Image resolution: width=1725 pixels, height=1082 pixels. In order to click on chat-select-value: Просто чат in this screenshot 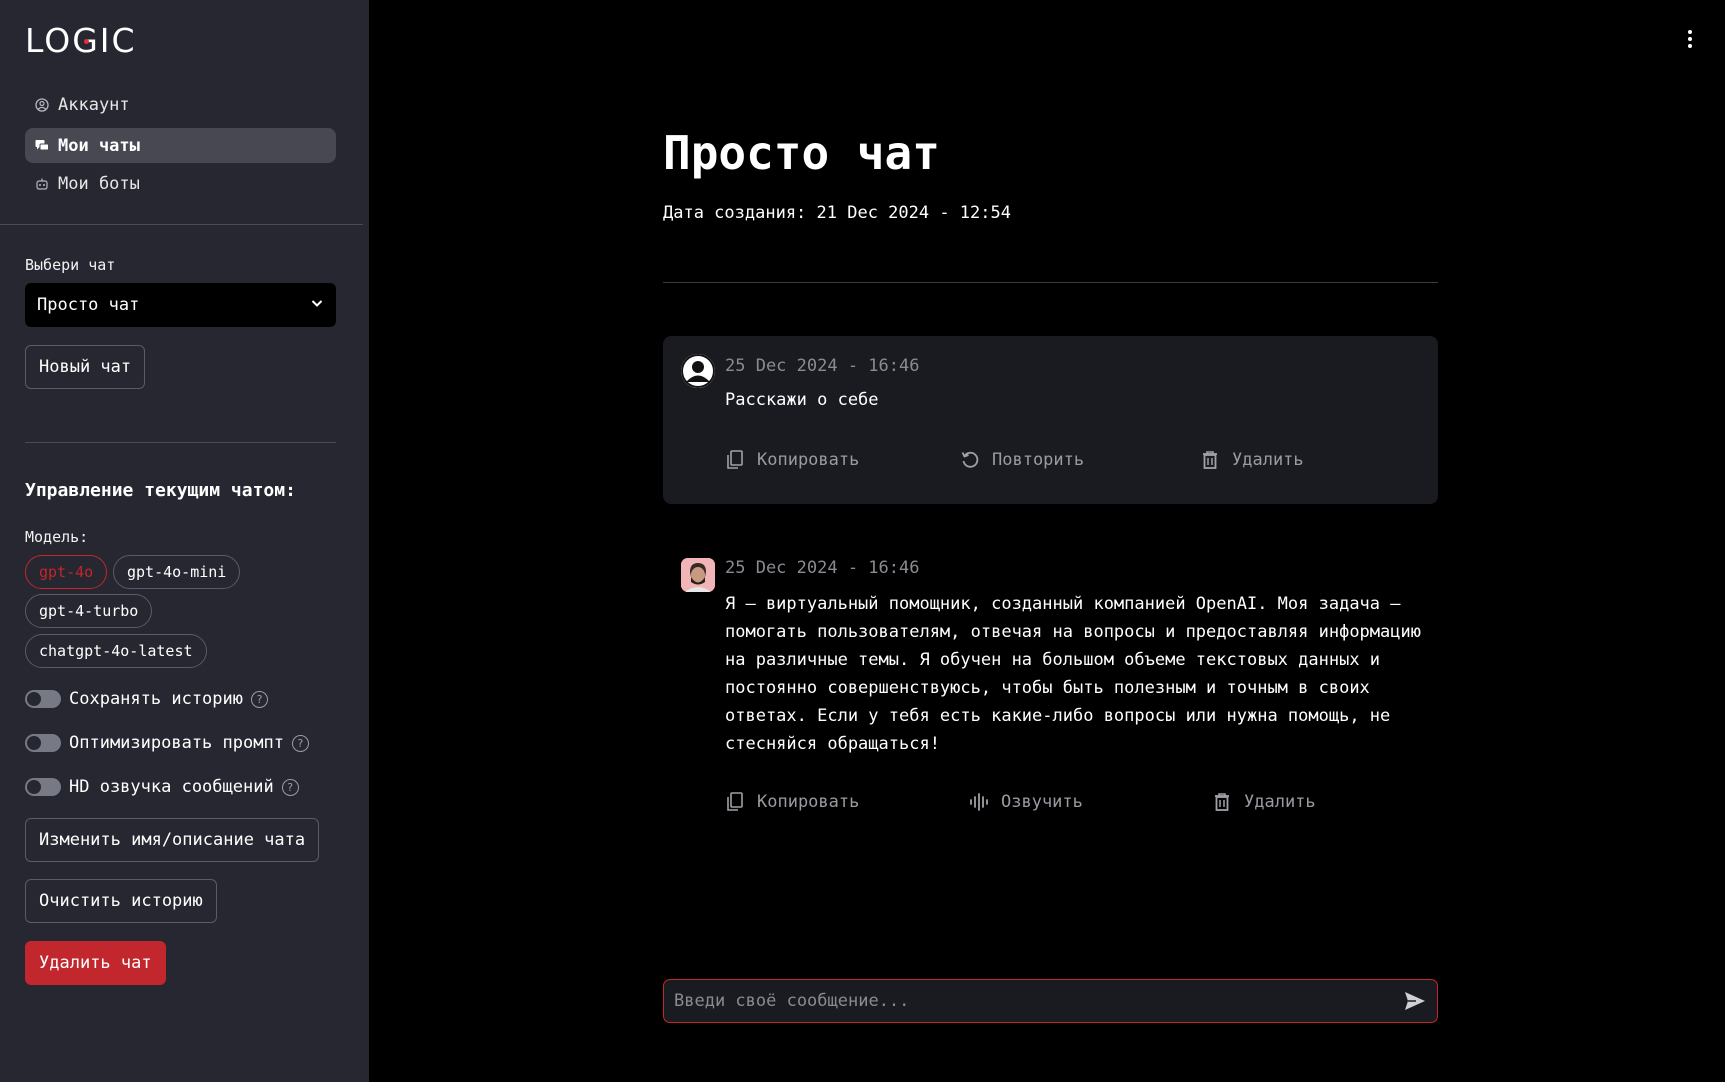, I will do `click(88, 305)`.